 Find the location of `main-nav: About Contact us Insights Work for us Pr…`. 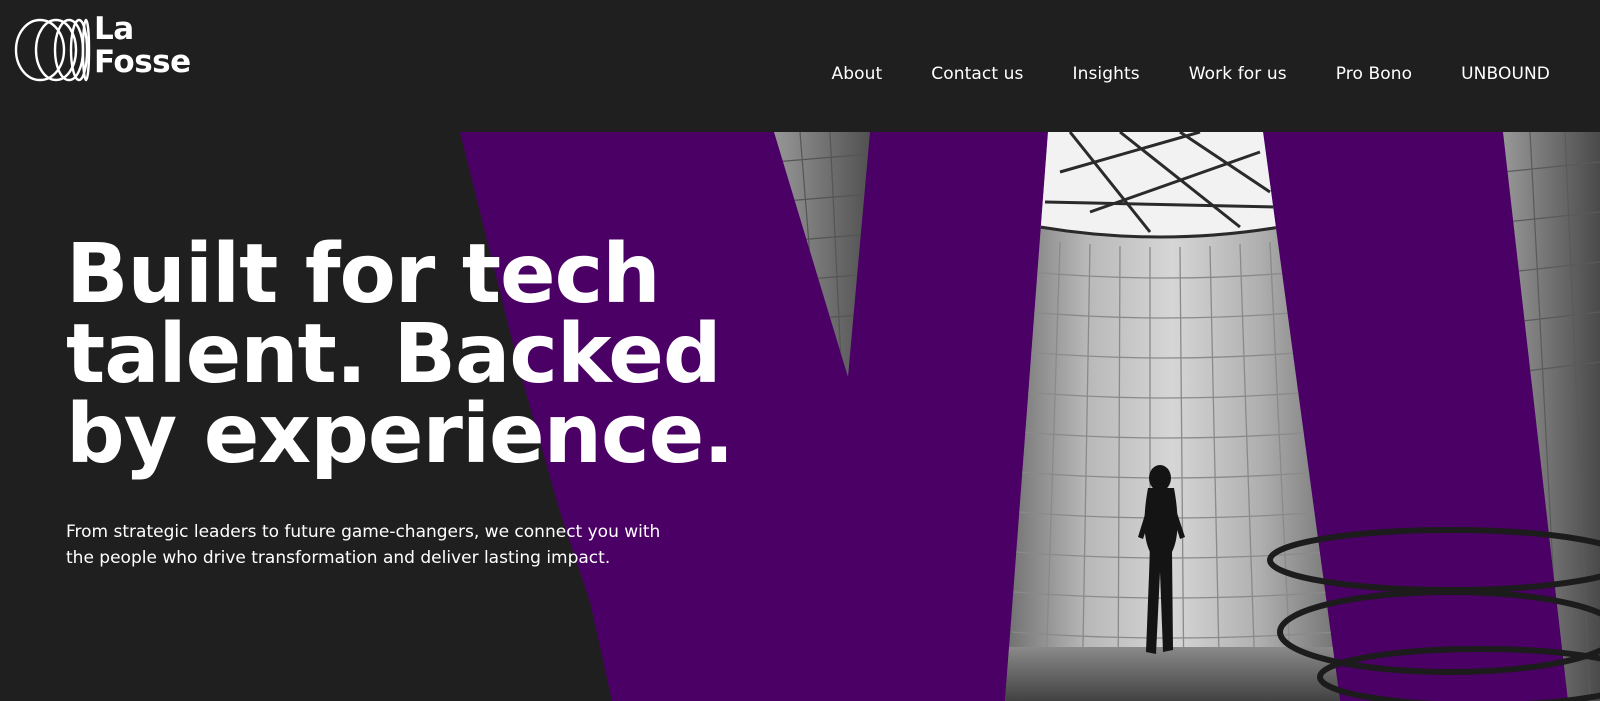

main-nav: About Contact us Insights Work for us Pr… is located at coordinates (1191, 74).